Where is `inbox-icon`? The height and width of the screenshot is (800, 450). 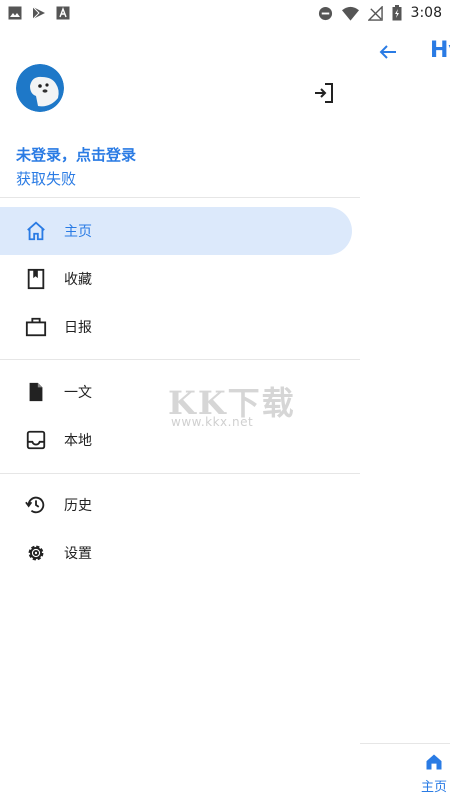
inbox-icon is located at coordinates (36, 440).